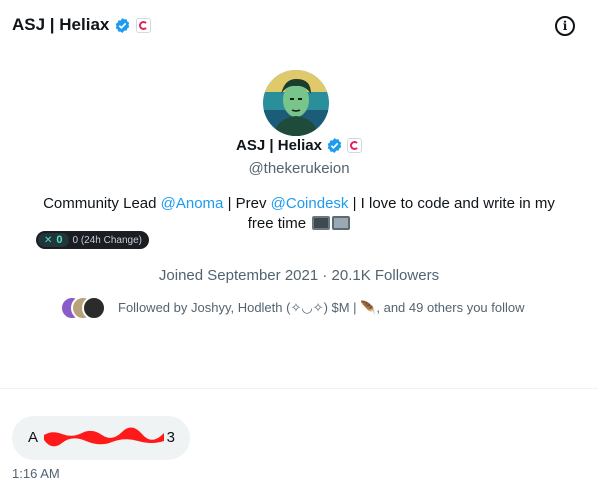  I want to click on bio-text: | Prev, so click(247, 203).